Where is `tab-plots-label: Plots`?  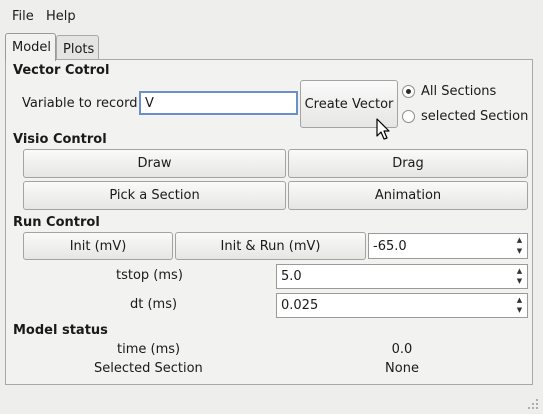 tab-plots-label: Plots is located at coordinates (79, 49).